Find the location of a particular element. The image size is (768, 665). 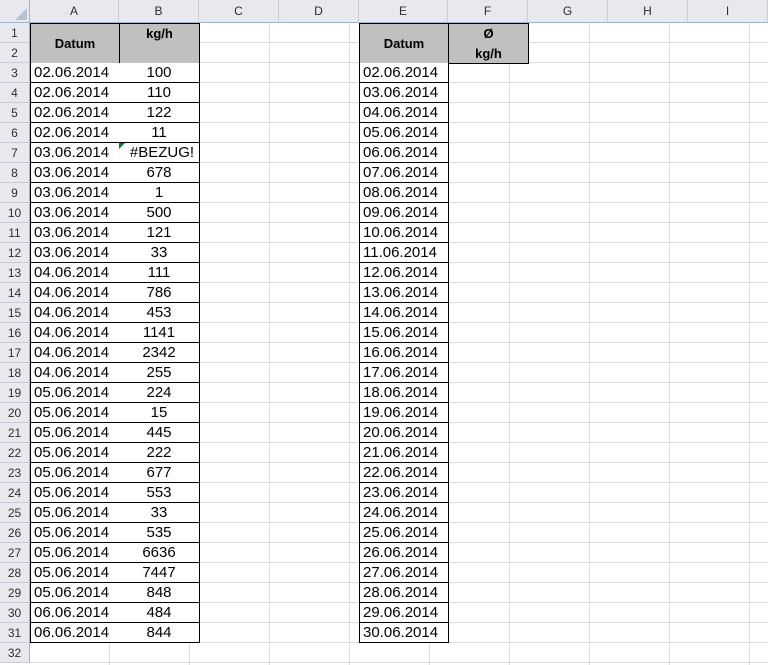

row-header: 16 is located at coordinates (15, 333).